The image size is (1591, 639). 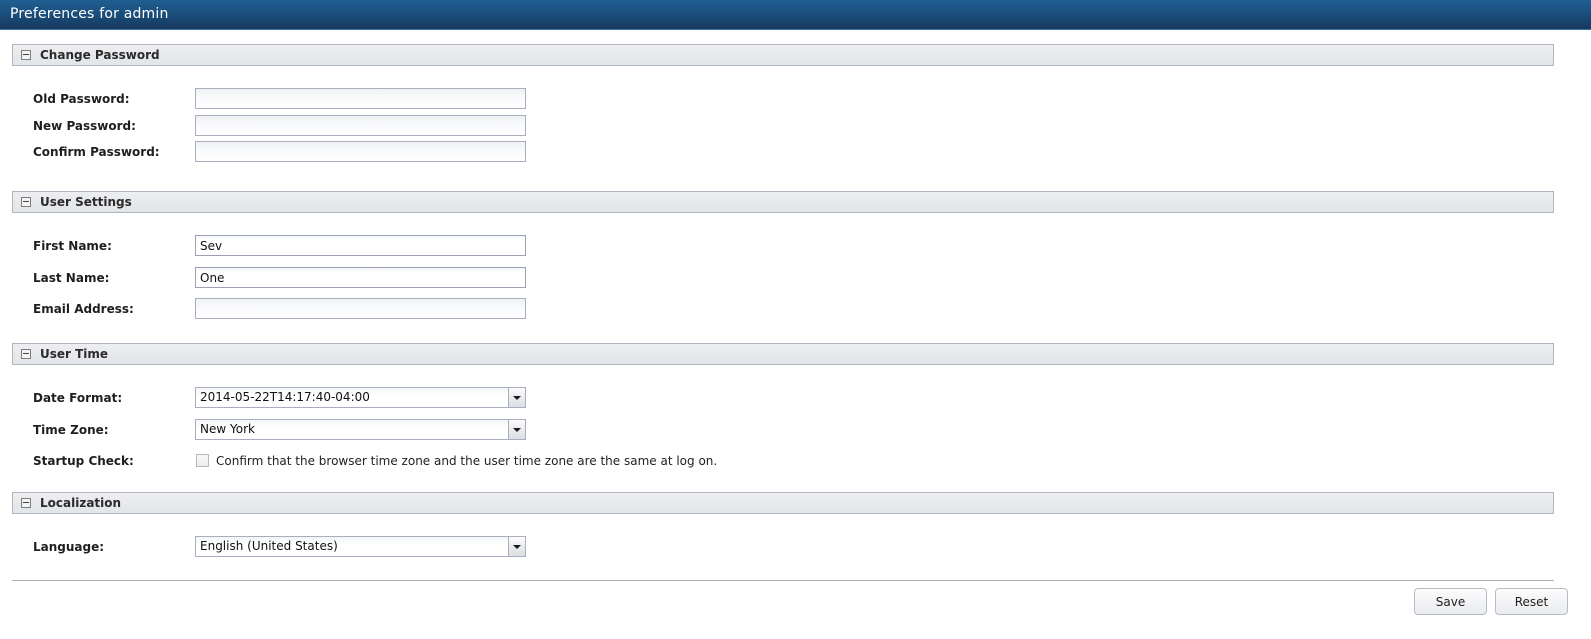 I want to click on section-header-user-settings: User Settings, so click(x=783, y=202).